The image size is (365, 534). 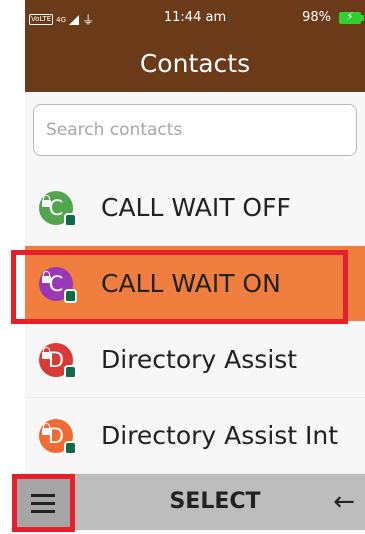 I want to click on menu-softkey, so click(x=43, y=503).